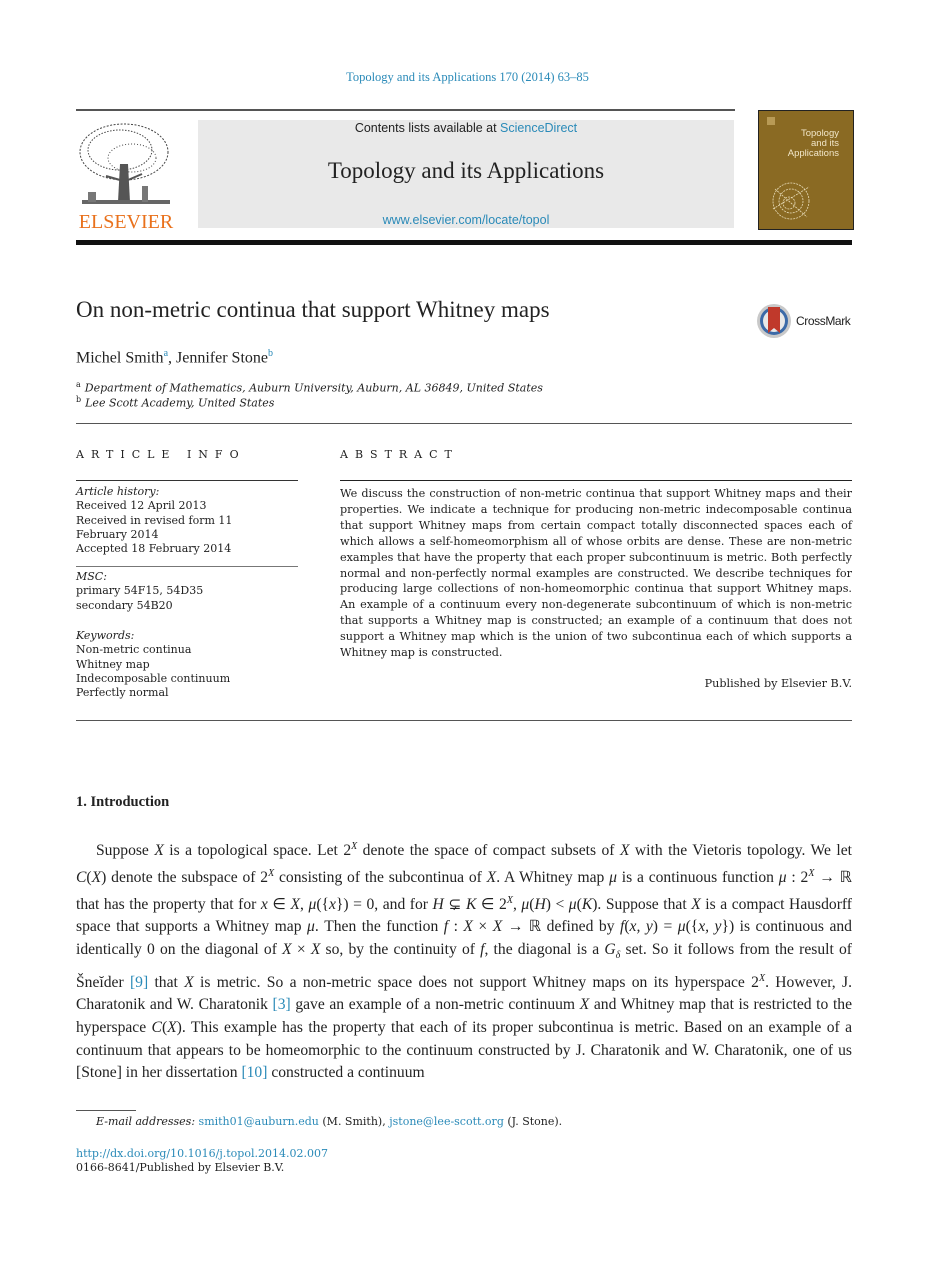 The height and width of the screenshot is (1266, 935). I want to click on author-name: Michel Smith, so click(120, 357).